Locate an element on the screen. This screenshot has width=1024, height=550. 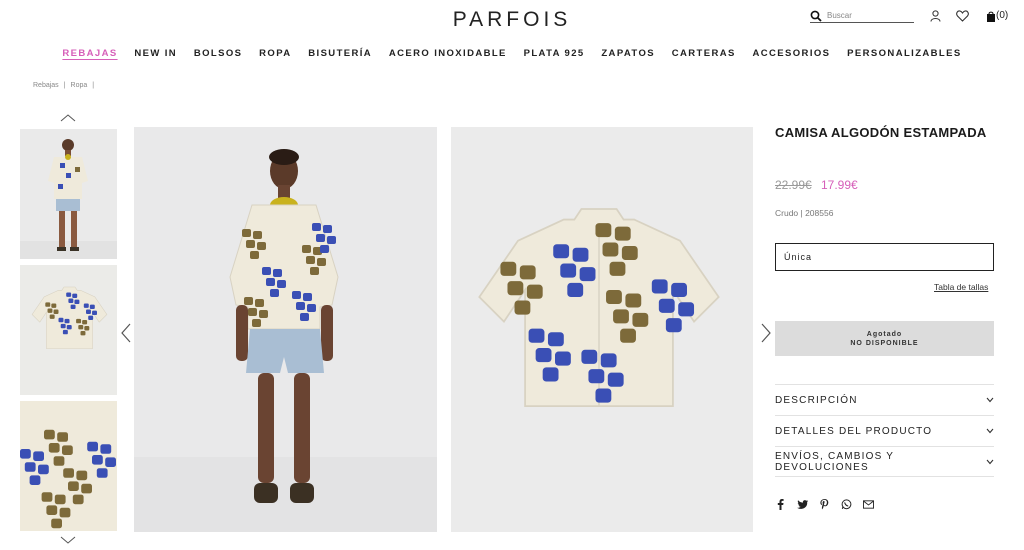
search-bar is located at coordinates (862, 16).